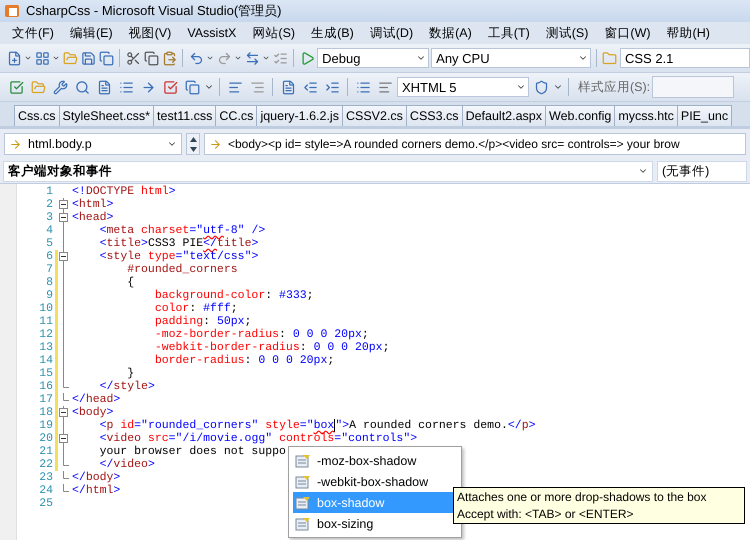 The width and height of the screenshot is (750, 540). Describe the element at coordinates (45, 464) in the screenshot. I see `line-number: 22` at that location.